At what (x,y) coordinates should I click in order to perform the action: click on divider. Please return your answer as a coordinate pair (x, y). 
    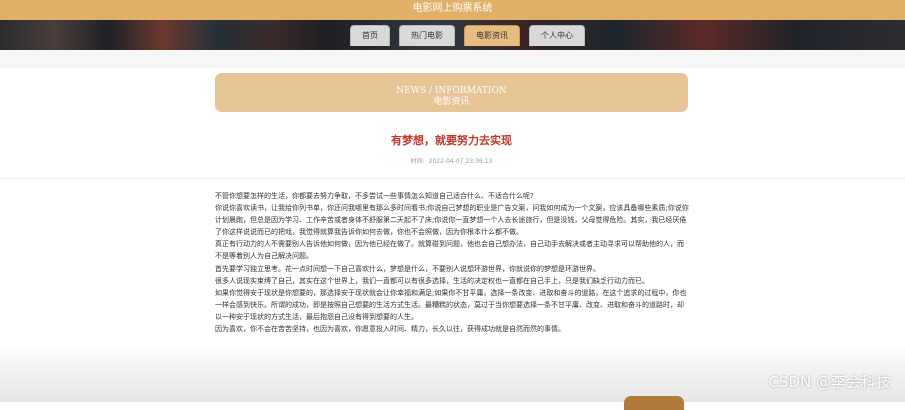
    Looking at the image, I should click on (452, 178).